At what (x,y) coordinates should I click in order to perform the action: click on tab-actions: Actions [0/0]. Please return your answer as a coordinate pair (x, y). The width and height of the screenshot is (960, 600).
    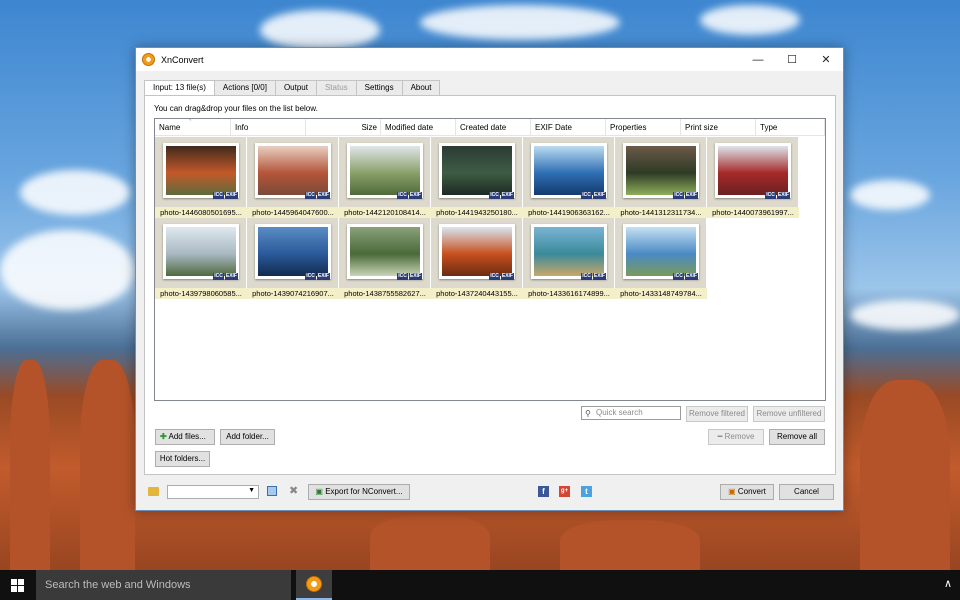
    Looking at the image, I should click on (244, 87).